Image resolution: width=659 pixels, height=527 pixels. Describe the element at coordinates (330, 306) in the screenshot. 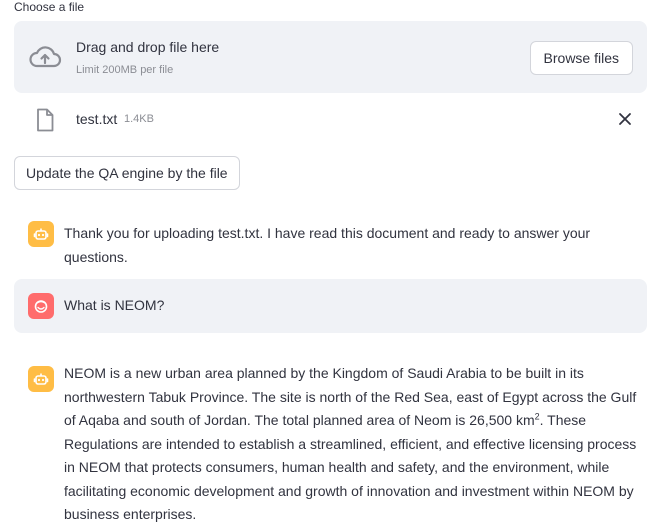

I see `chat-message-user: What is NEOM?` at that location.